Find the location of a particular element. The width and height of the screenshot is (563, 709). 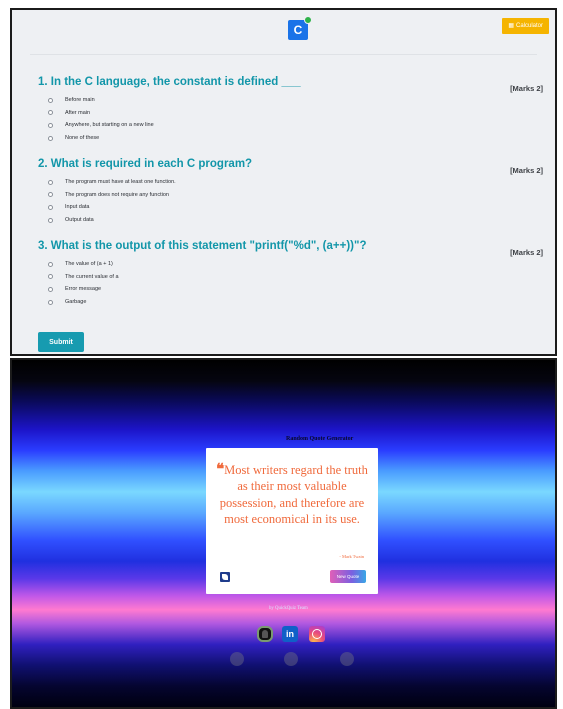

calculator-icon: ▦ is located at coordinates (511, 26).